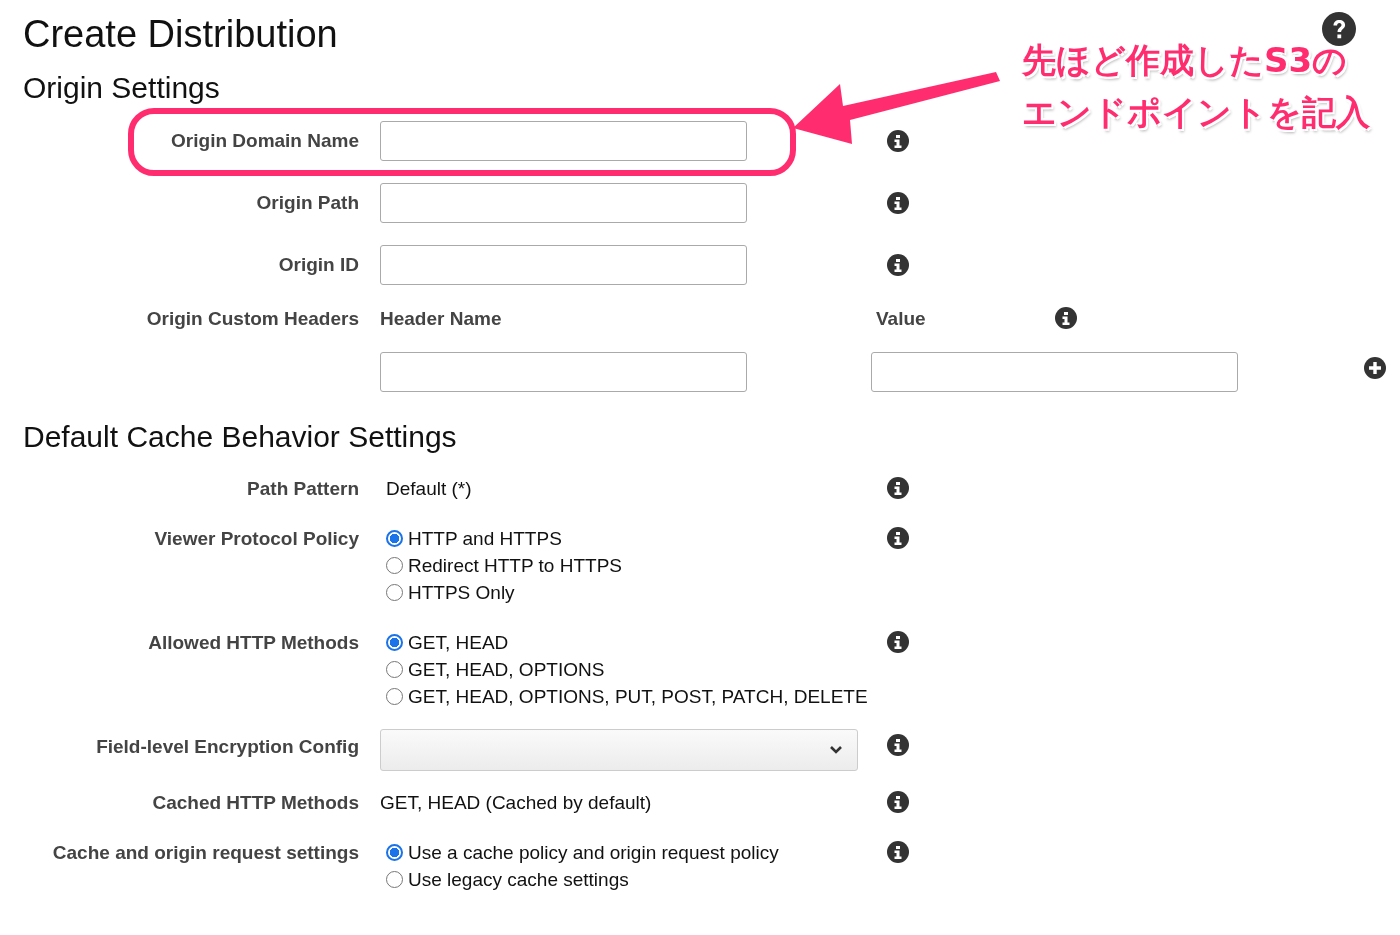  Describe the element at coordinates (485, 539) in the screenshot. I see `option-label: HTTP and HTTPS` at that location.